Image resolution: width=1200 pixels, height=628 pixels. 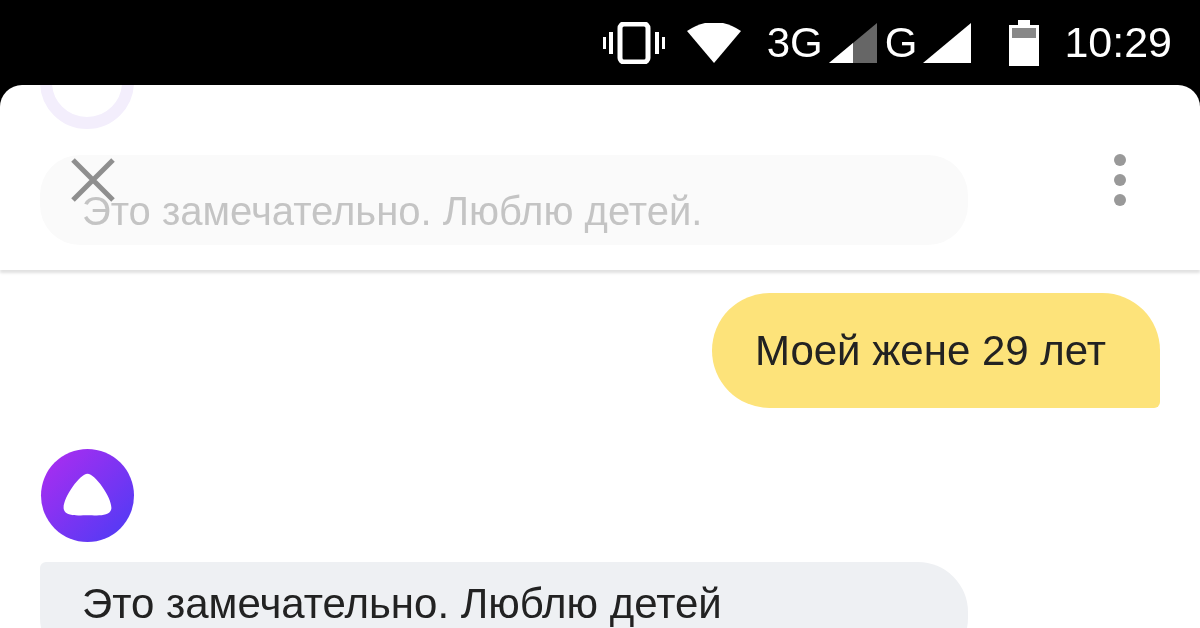 I want to click on network-type: 3G, so click(x=794, y=42).